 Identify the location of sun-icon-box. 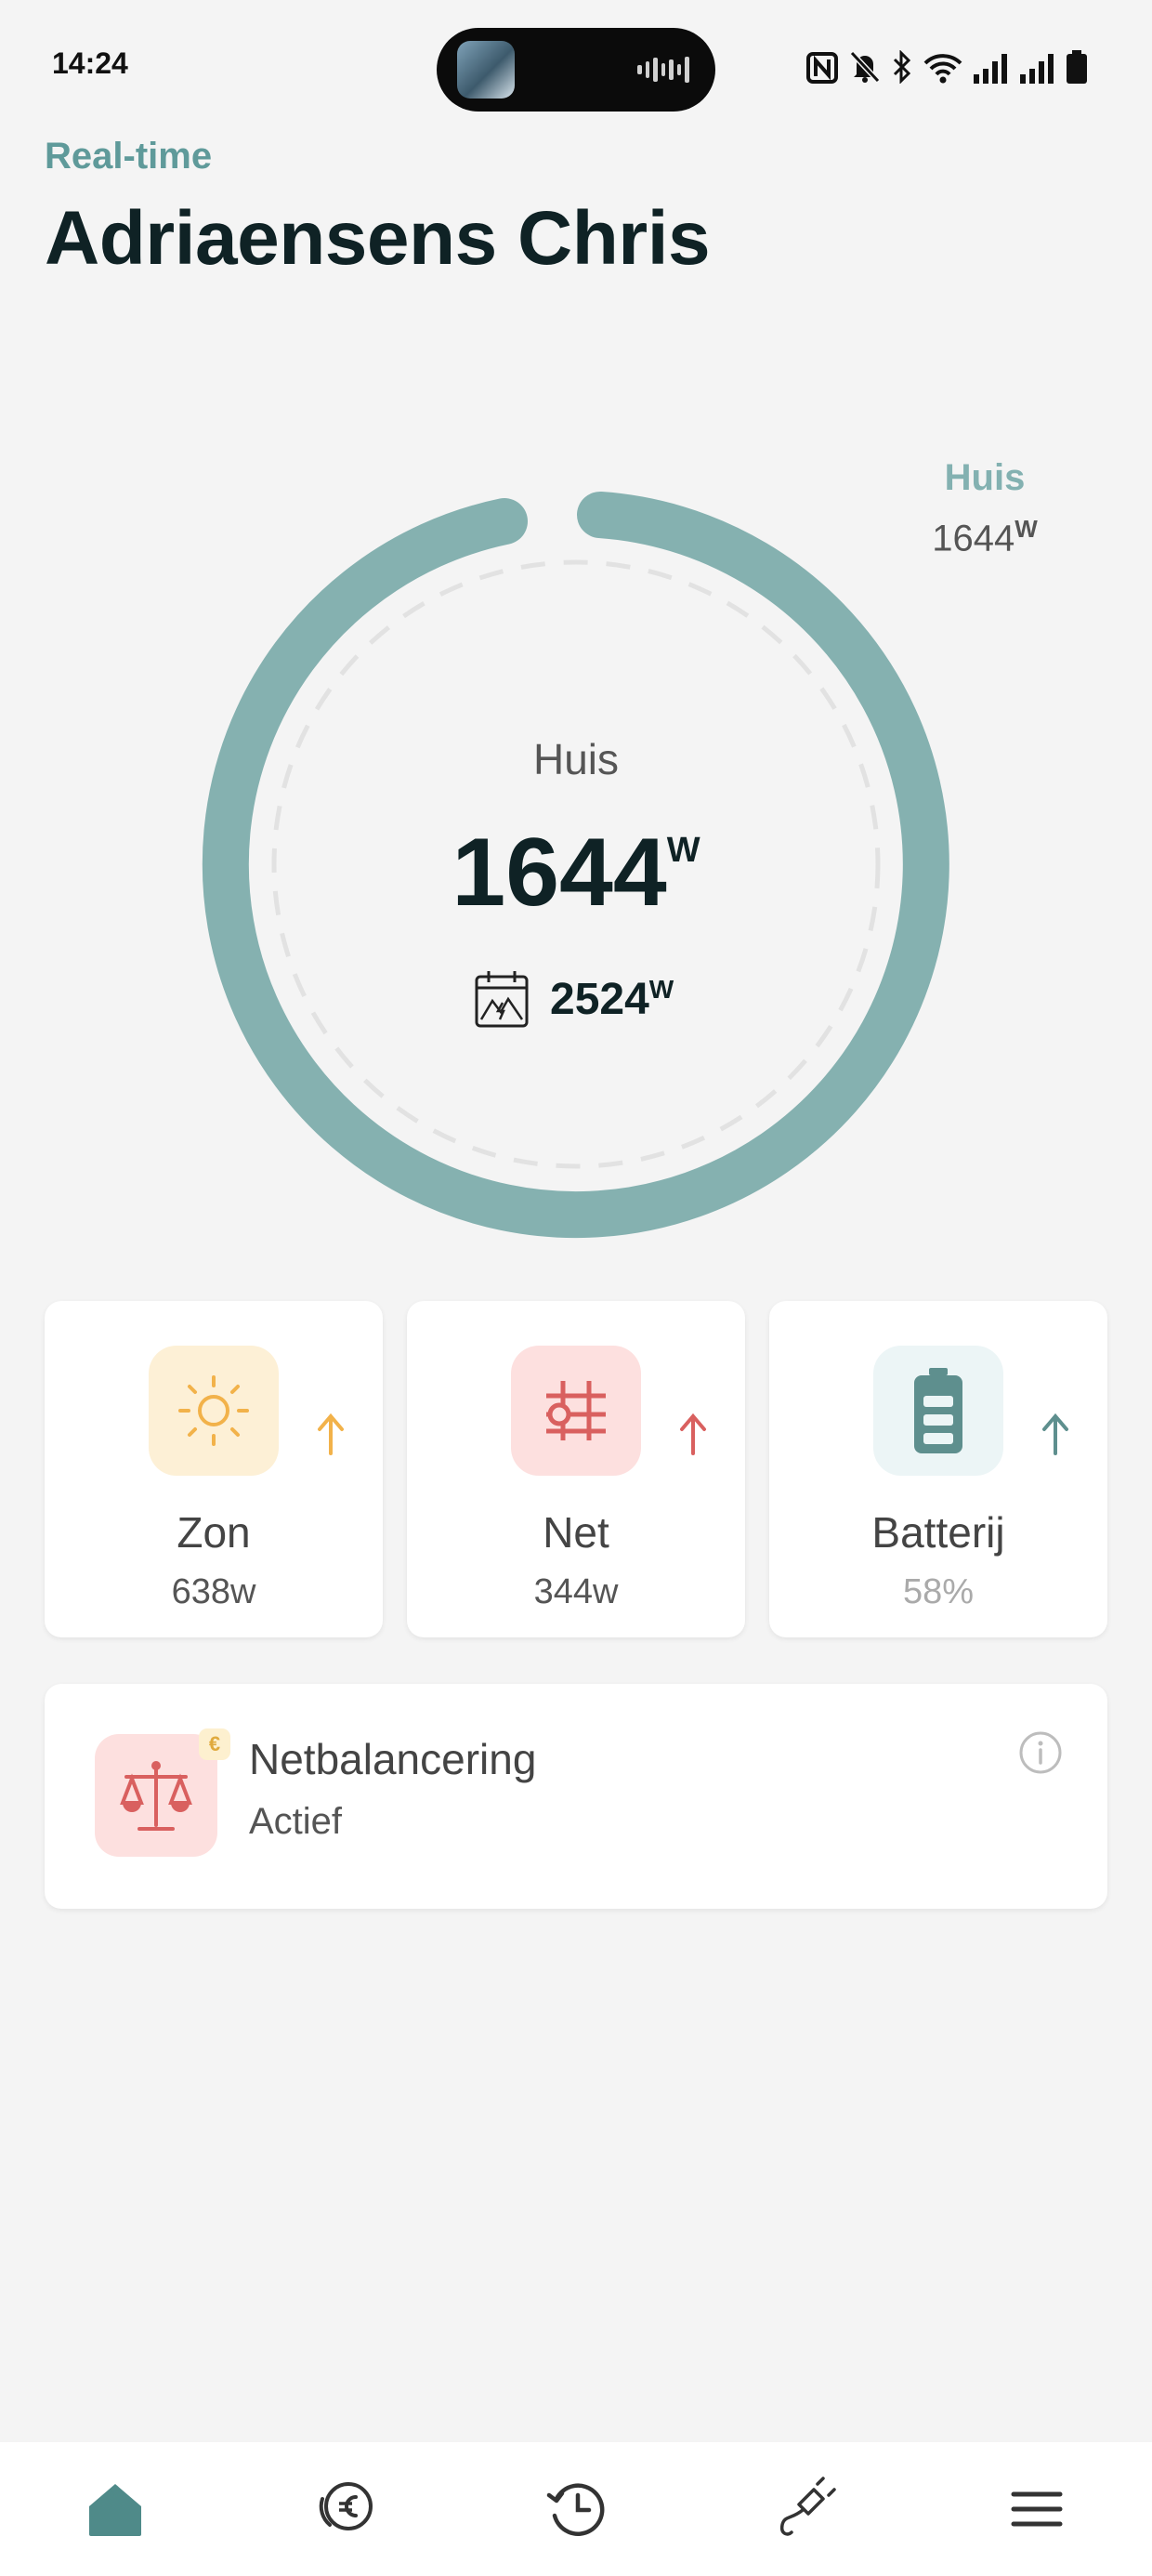
(214, 1411).